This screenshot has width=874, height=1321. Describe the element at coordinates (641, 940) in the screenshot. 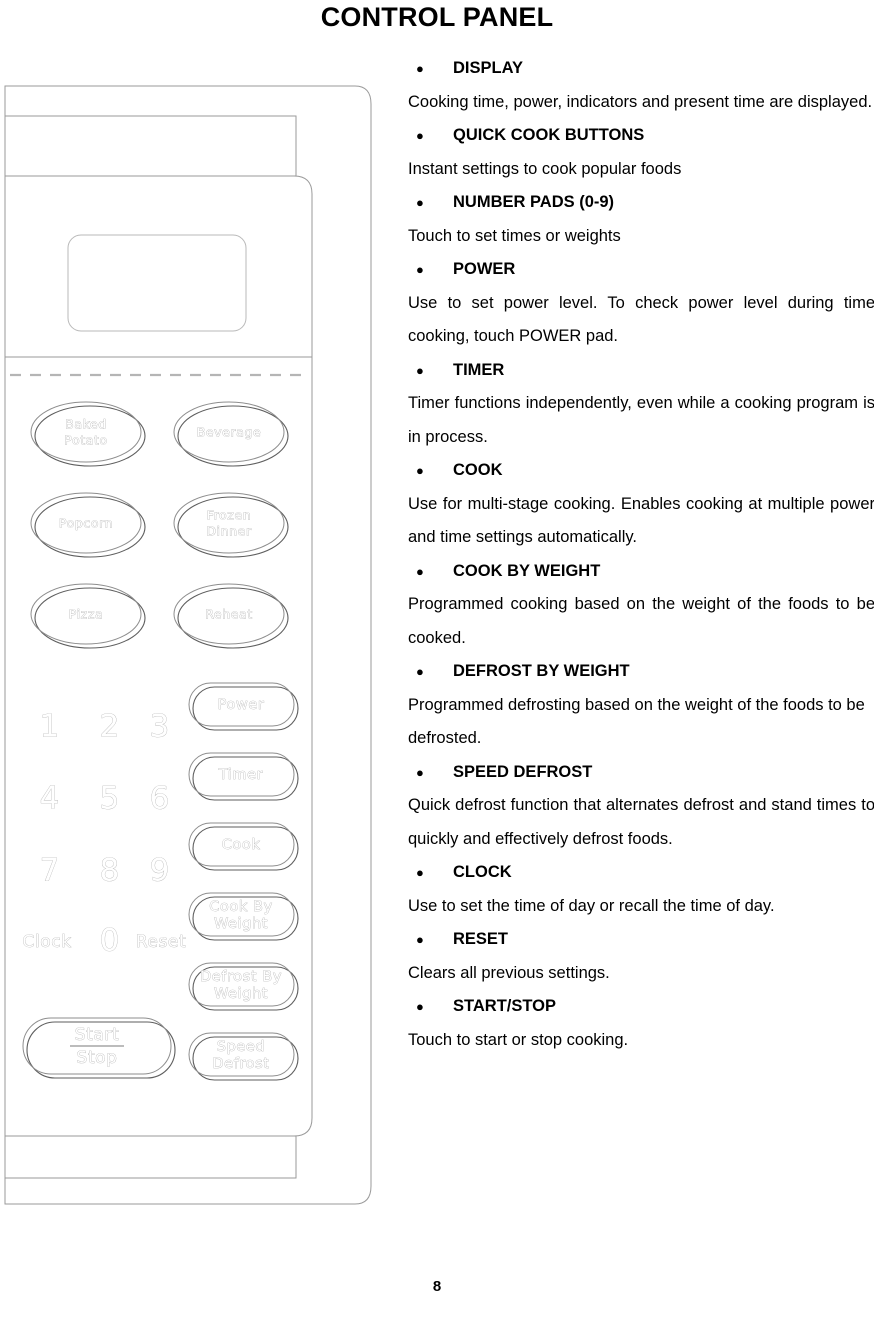

I see `feature-heading: ● RESET` at that location.